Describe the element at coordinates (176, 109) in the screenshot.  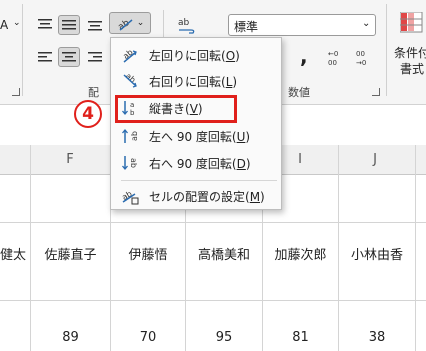
I see `highlight-box` at that location.